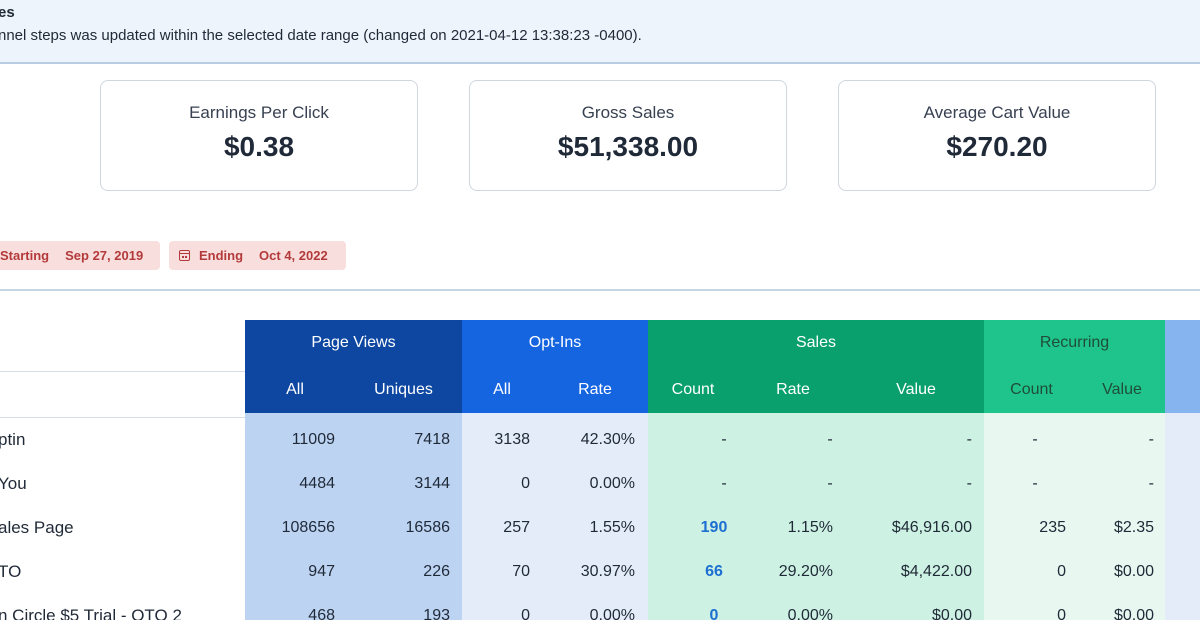 The width and height of the screenshot is (1200, 620). I want to click on row-name: n Circle $5 Trial - OTO 2, so click(91, 607).